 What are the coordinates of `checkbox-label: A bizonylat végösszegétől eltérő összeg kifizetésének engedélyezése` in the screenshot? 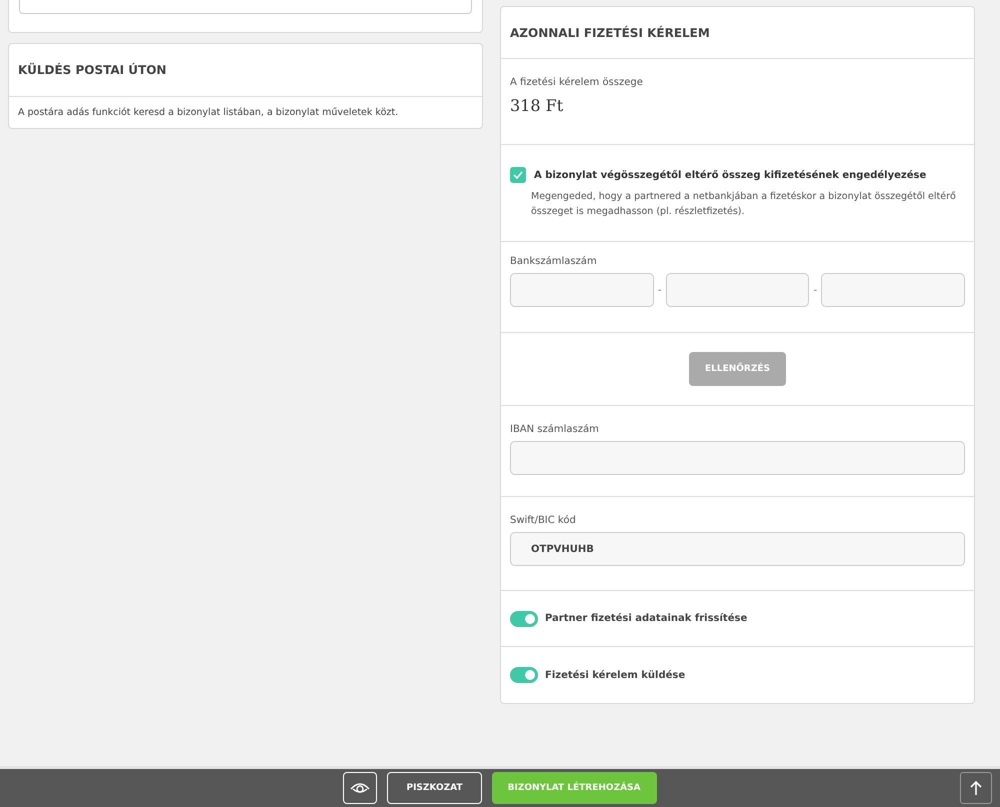 It's located at (730, 175).